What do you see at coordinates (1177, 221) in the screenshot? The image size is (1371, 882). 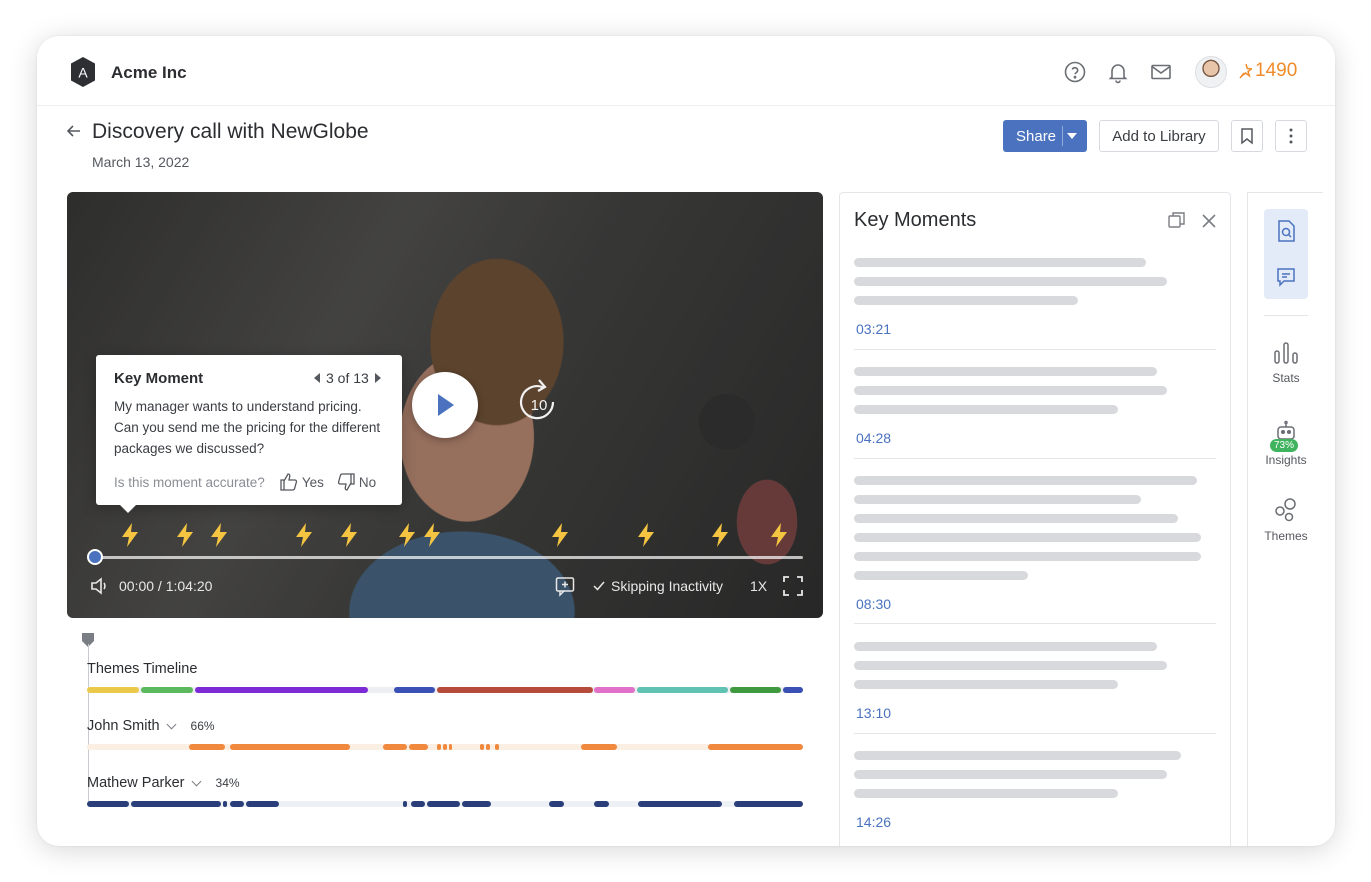 I see `popout-icon` at bounding box center [1177, 221].